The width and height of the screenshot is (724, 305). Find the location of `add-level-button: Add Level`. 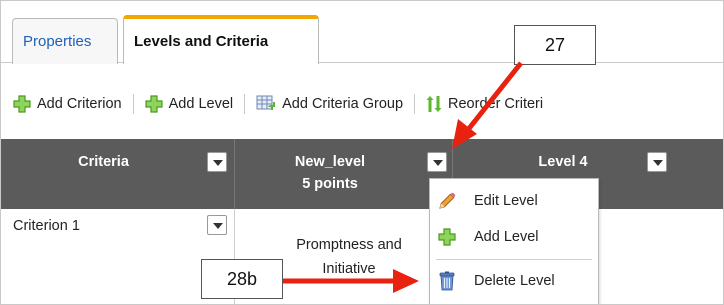

add-level-button: Add Level is located at coordinates (189, 104).